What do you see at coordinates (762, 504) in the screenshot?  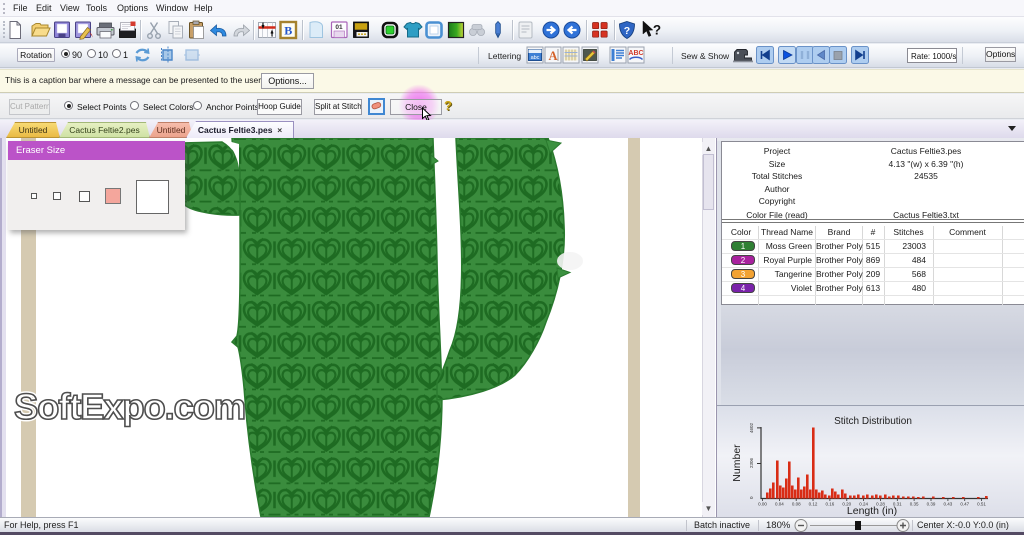 I see `svg-text: 0.00` at bounding box center [762, 504].